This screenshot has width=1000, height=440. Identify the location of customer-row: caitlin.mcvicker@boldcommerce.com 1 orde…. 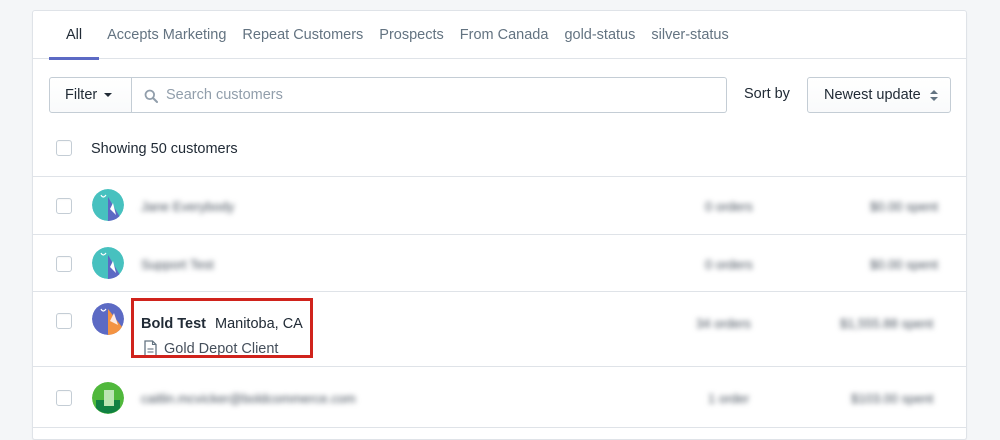
(499, 398).